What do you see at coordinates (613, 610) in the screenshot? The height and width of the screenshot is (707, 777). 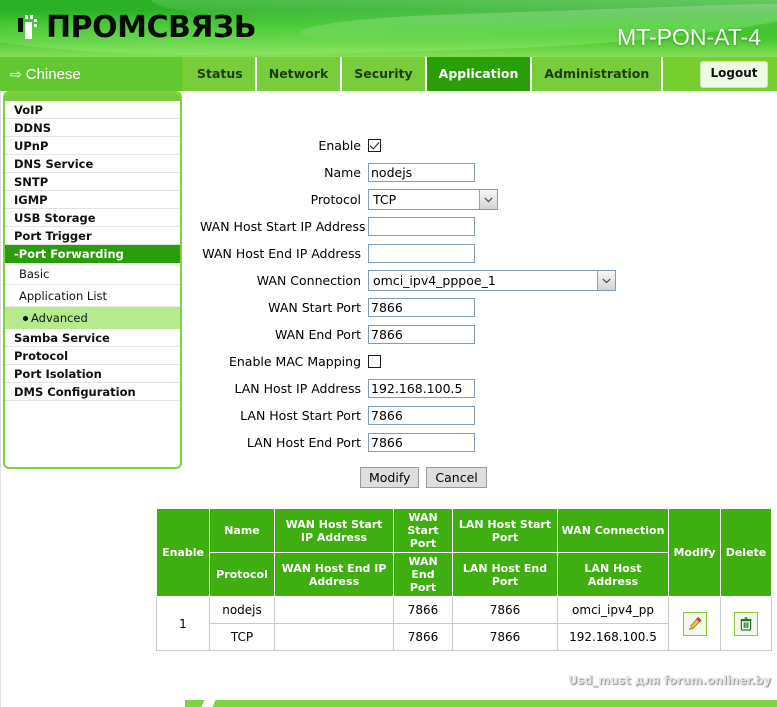 I see `cell-wan-connection: omci_ipv4_pp` at bounding box center [613, 610].